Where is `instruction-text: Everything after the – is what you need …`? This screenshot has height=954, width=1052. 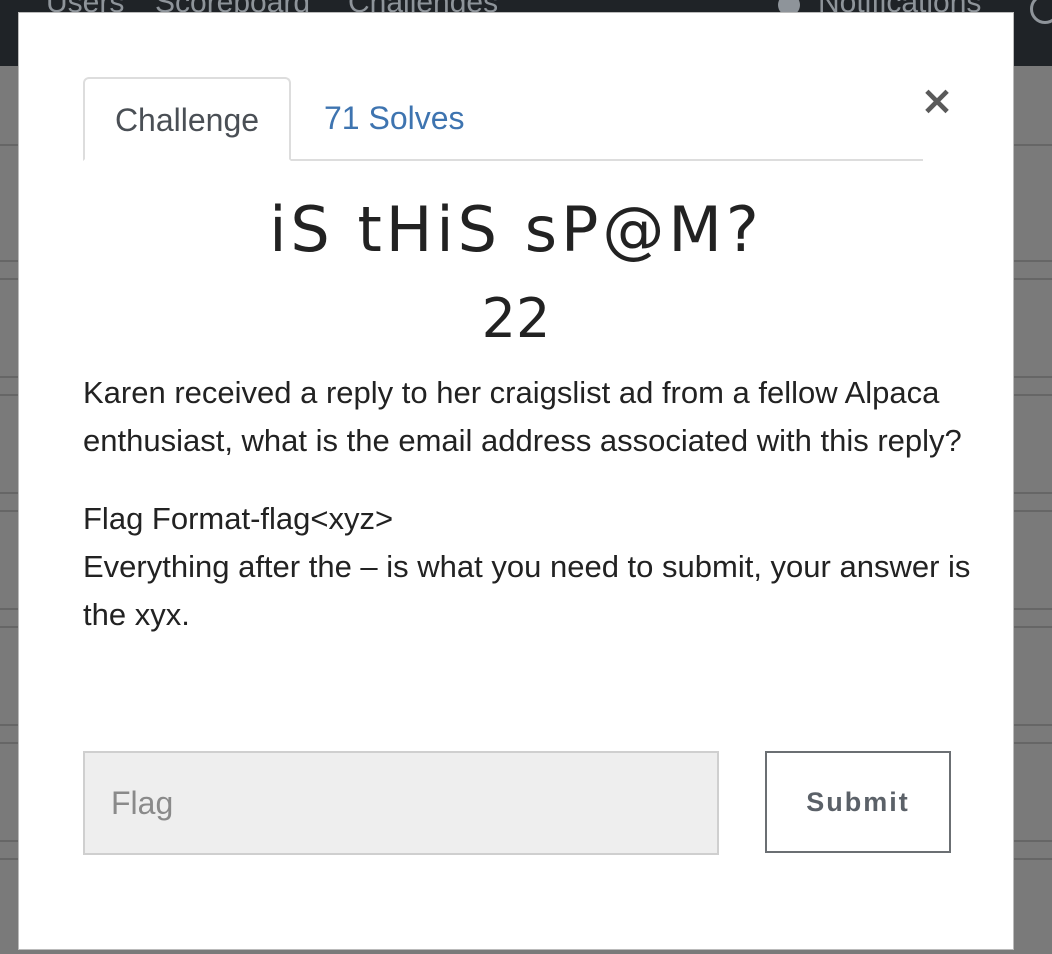 instruction-text: Everything after the – is what you need … is located at coordinates (527, 590).